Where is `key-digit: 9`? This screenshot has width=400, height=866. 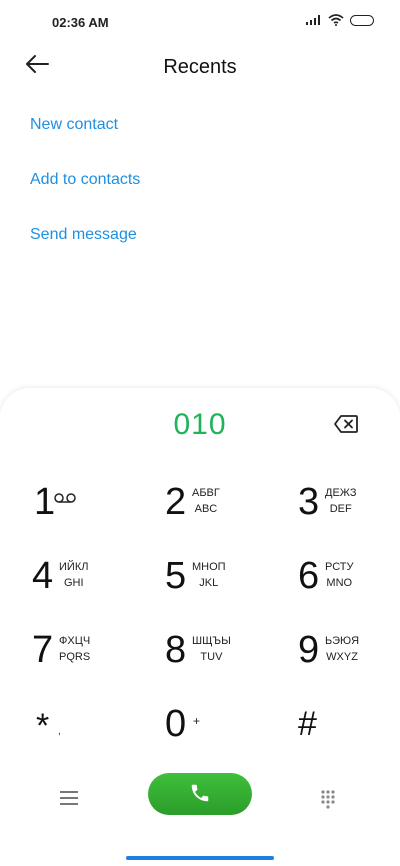 key-digit: 9 is located at coordinates (309, 650).